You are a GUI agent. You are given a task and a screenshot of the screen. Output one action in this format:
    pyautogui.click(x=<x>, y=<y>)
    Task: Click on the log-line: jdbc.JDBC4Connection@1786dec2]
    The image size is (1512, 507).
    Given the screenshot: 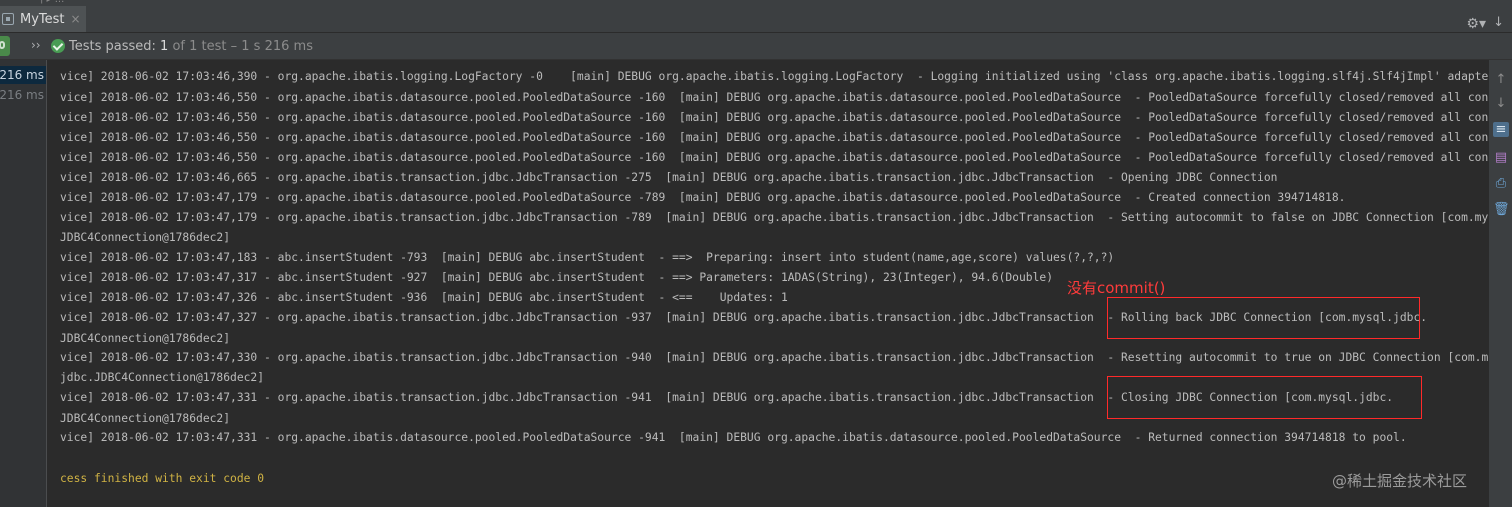 What is the action you would take?
    pyautogui.click(x=162, y=377)
    